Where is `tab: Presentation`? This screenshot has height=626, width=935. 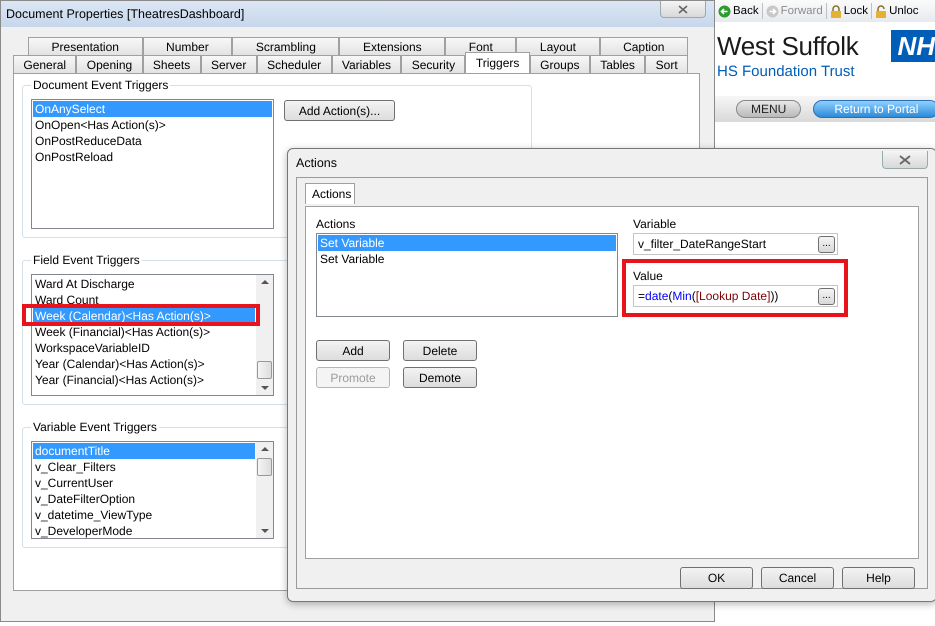
tab: Presentation is located at coordinates (85, 46).